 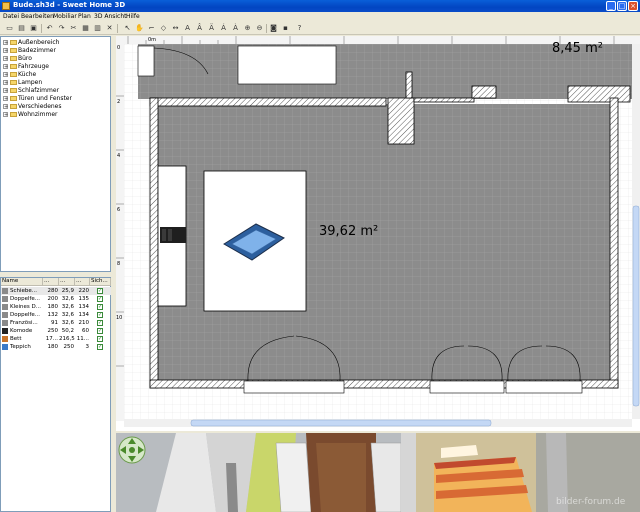 What do you see at coordinates (259, 28) in the screenshot?
I see `zoom-out-icon: ⊖` at bounding box center [259, 28].